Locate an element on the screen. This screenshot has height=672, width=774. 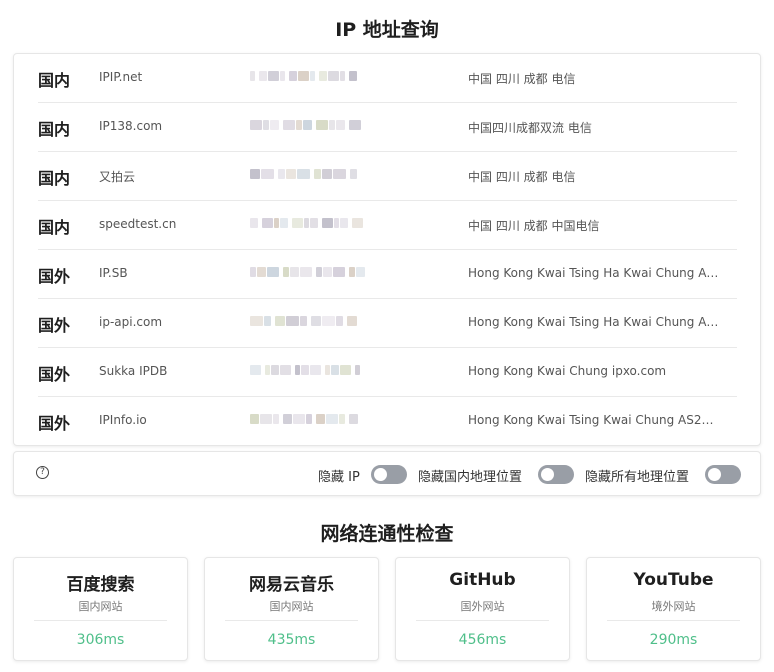
site-name: 网易云音乐 is located at coordinates (291, 585).